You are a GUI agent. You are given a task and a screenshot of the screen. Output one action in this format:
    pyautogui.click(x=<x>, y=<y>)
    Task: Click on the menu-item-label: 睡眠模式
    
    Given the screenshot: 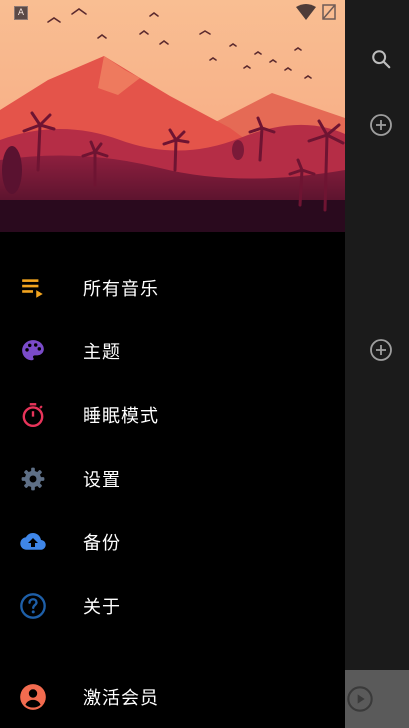 What is the action you would take?
    pyautogui.click(x=121, y=416)
    